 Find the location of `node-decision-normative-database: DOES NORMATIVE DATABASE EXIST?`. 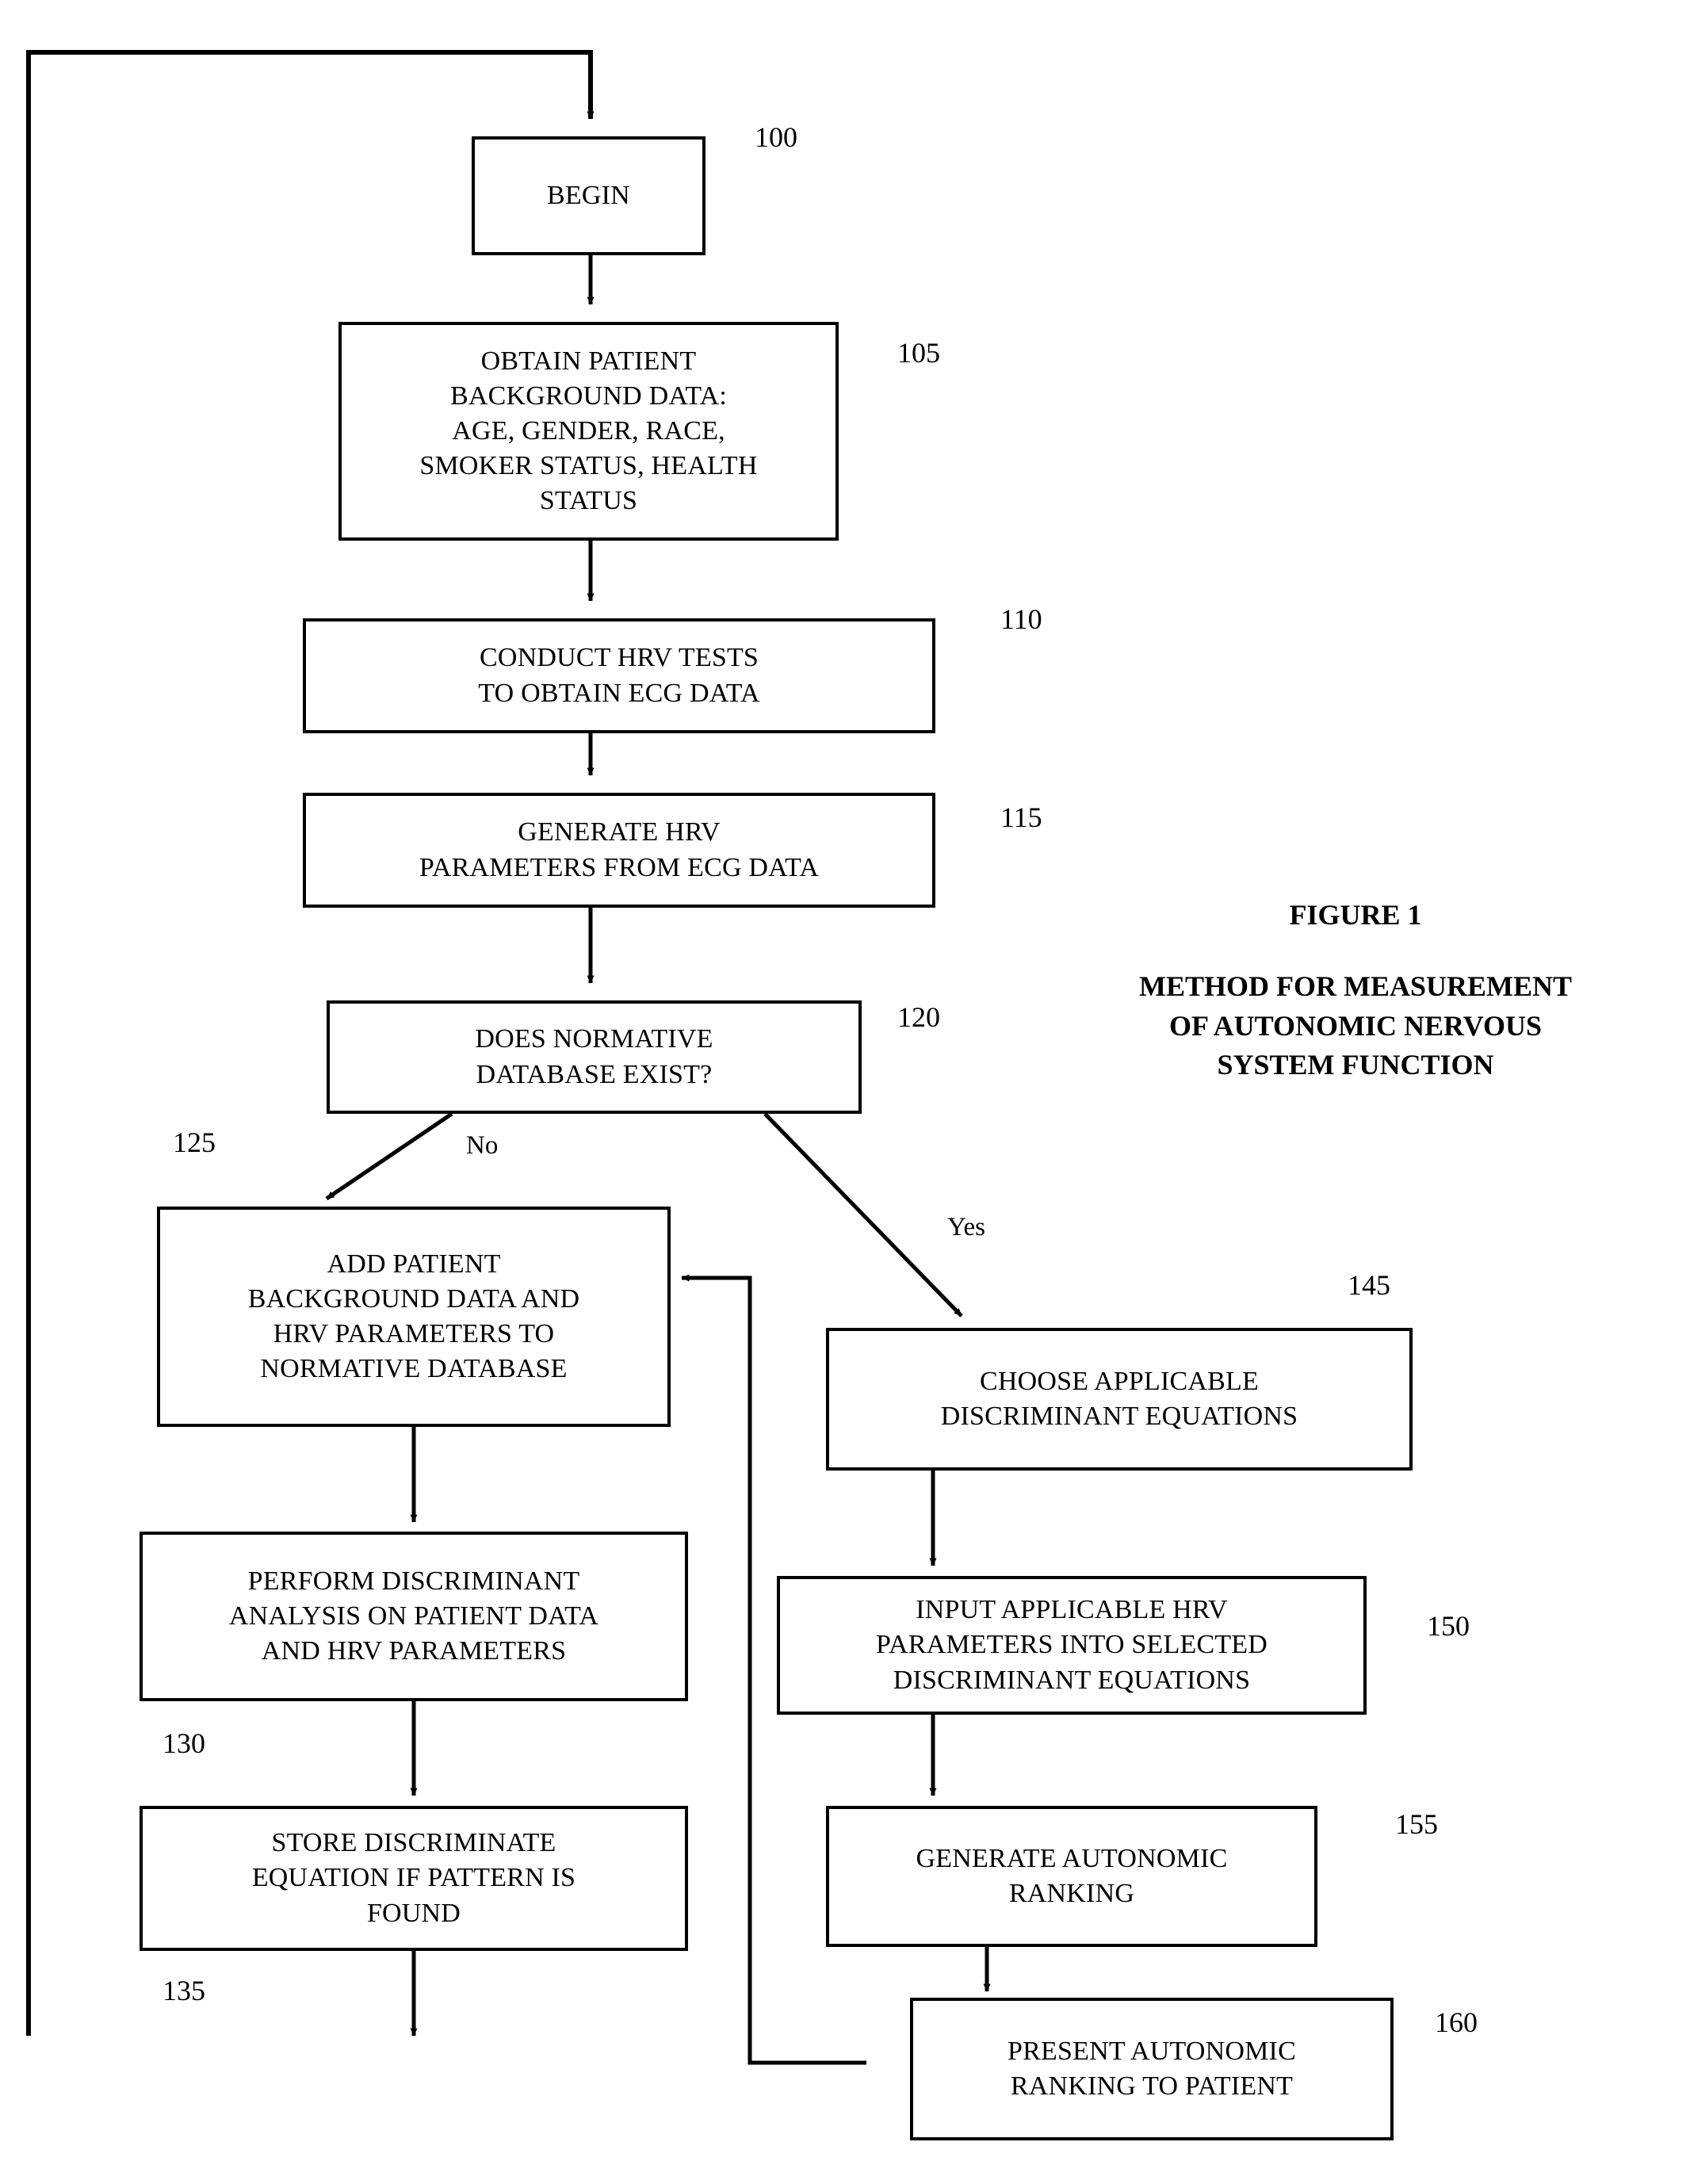

node-decision-normative-database: DOES NORMATIVE DATABASE EXIST? is located at coordinates (594, 1057).